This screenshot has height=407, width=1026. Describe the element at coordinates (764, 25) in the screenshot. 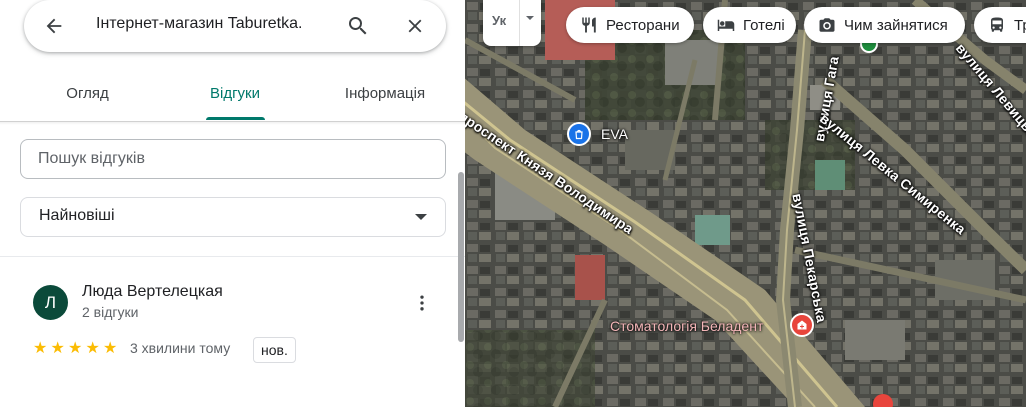

I see `chip-label: Готелі` at that location.